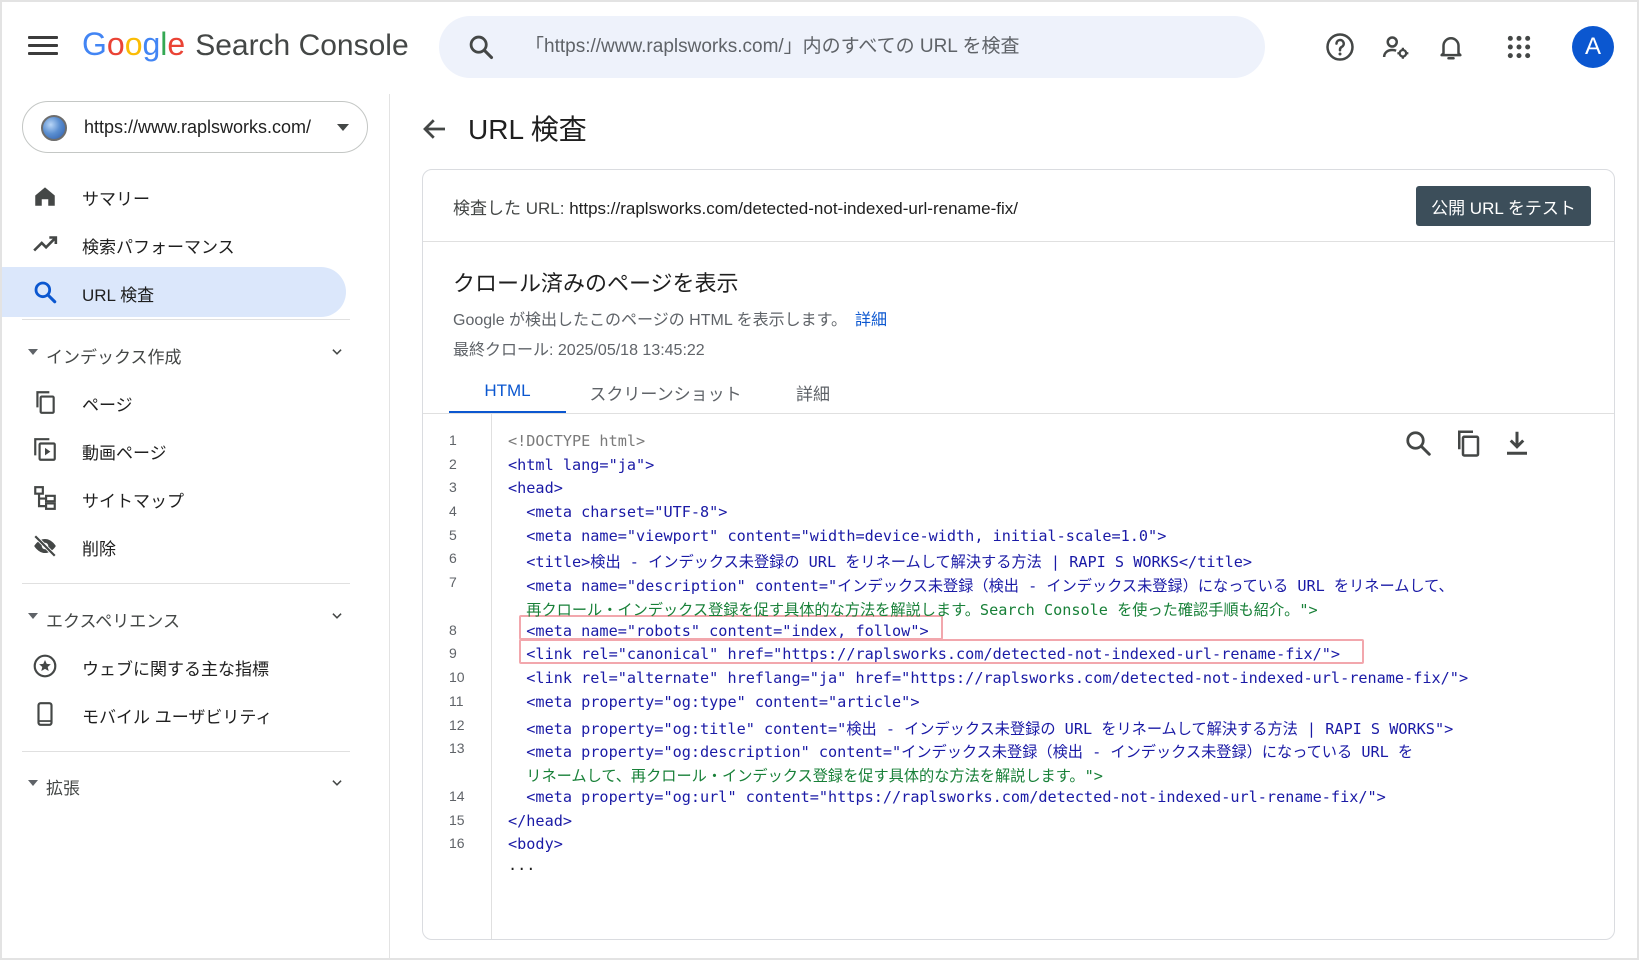 This screenshot has width=1639, height=960. I want to click on video-pages-icon, so click(45, 449).